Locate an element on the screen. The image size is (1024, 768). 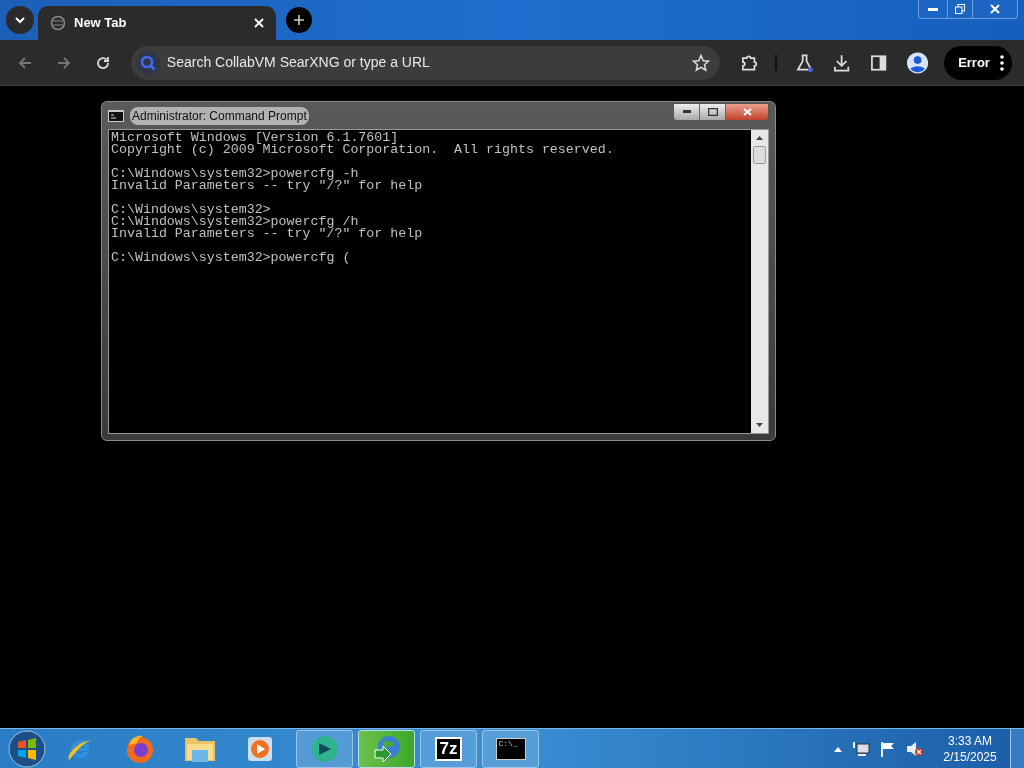
start-orb-icon is located at coordinates (27, 748).